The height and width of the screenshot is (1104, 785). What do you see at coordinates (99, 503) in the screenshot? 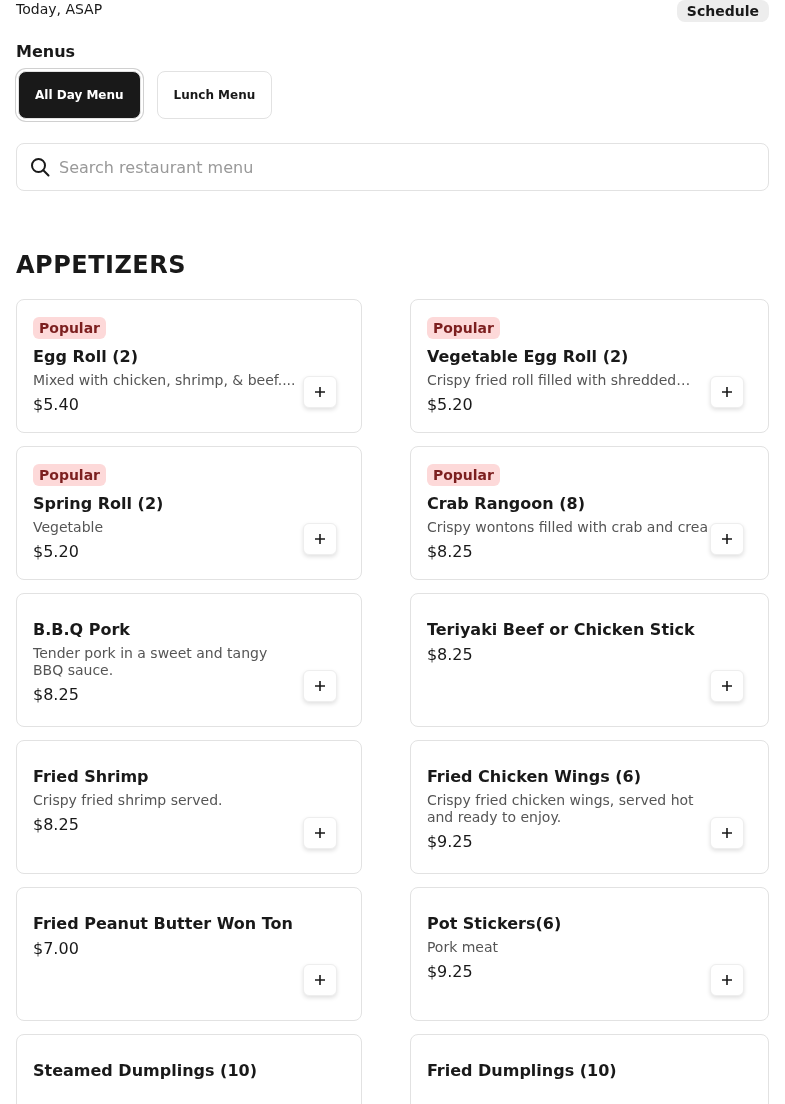
I see `item-name: Spring Roll (2)` at bounding box center [99, 503].